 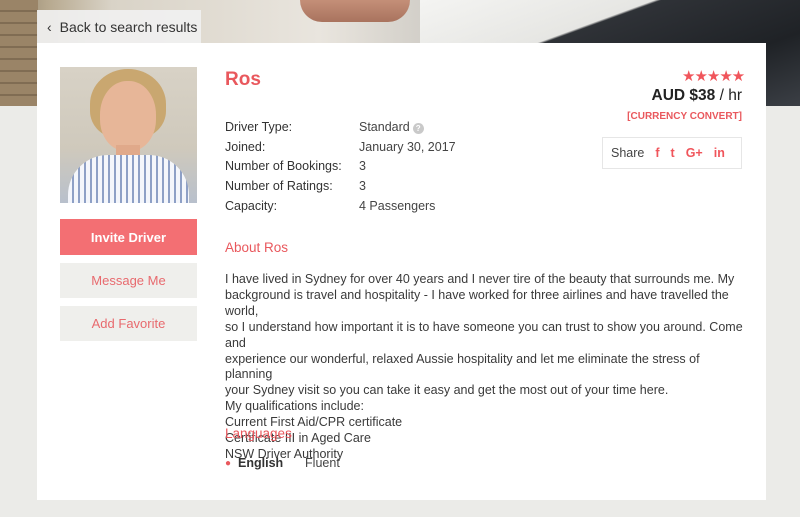 I want to click on add-favorite-button: Add Favorite, so click(x=128, y=323).